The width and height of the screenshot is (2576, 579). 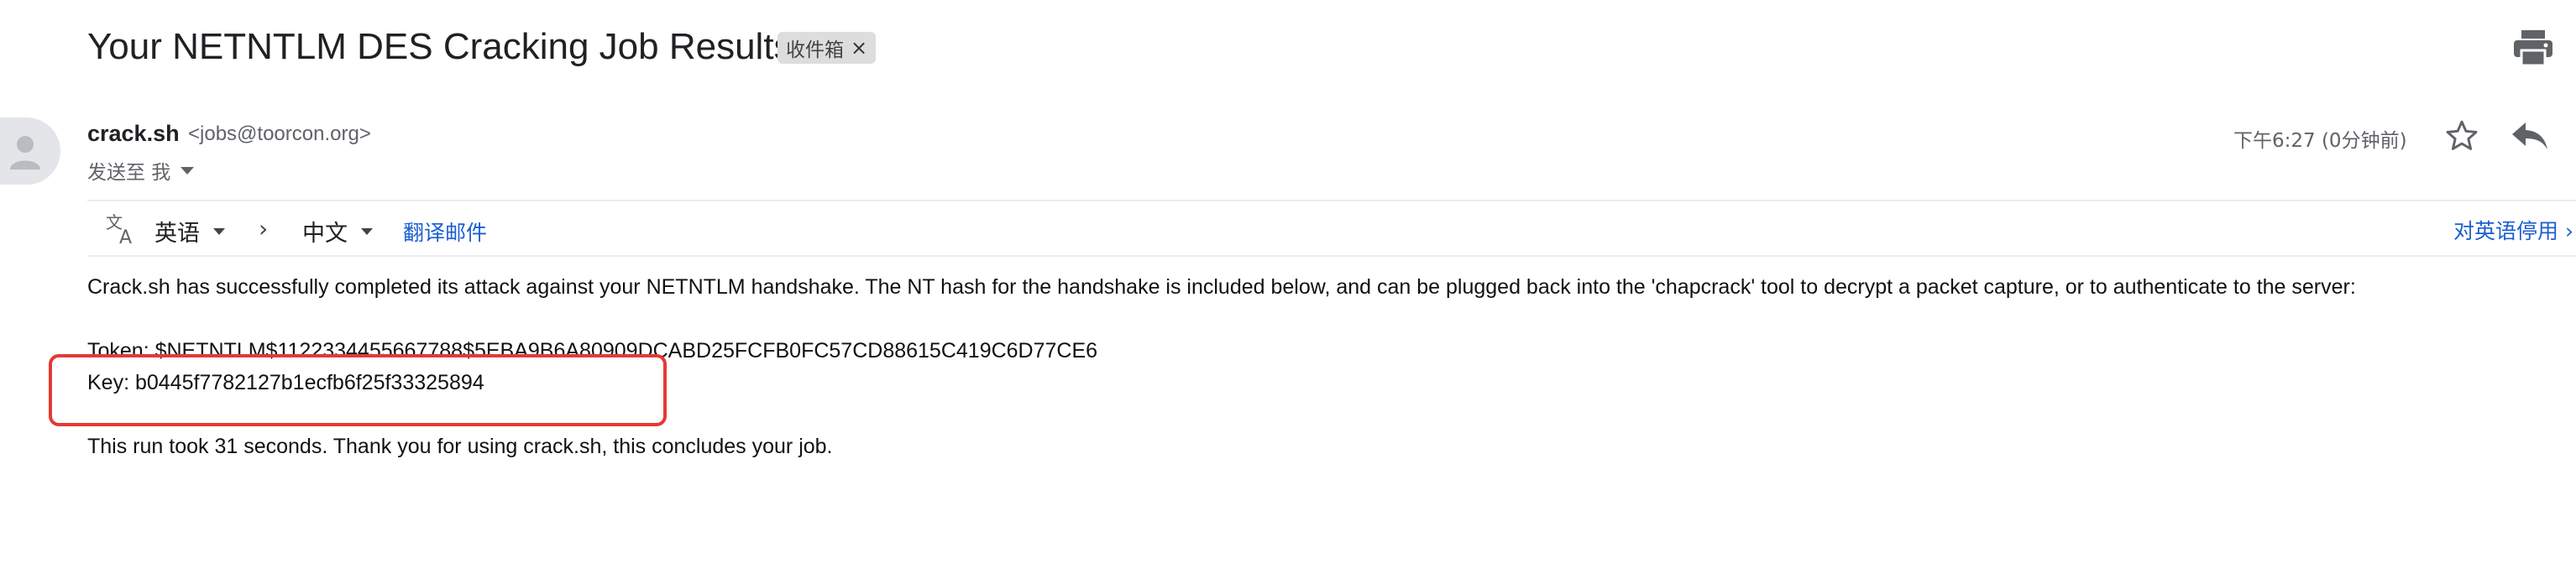 What do you see at coordinates (177, 234) in the screenshot?
I see `source-language-label: 英语` at bounding box center [177, 234].